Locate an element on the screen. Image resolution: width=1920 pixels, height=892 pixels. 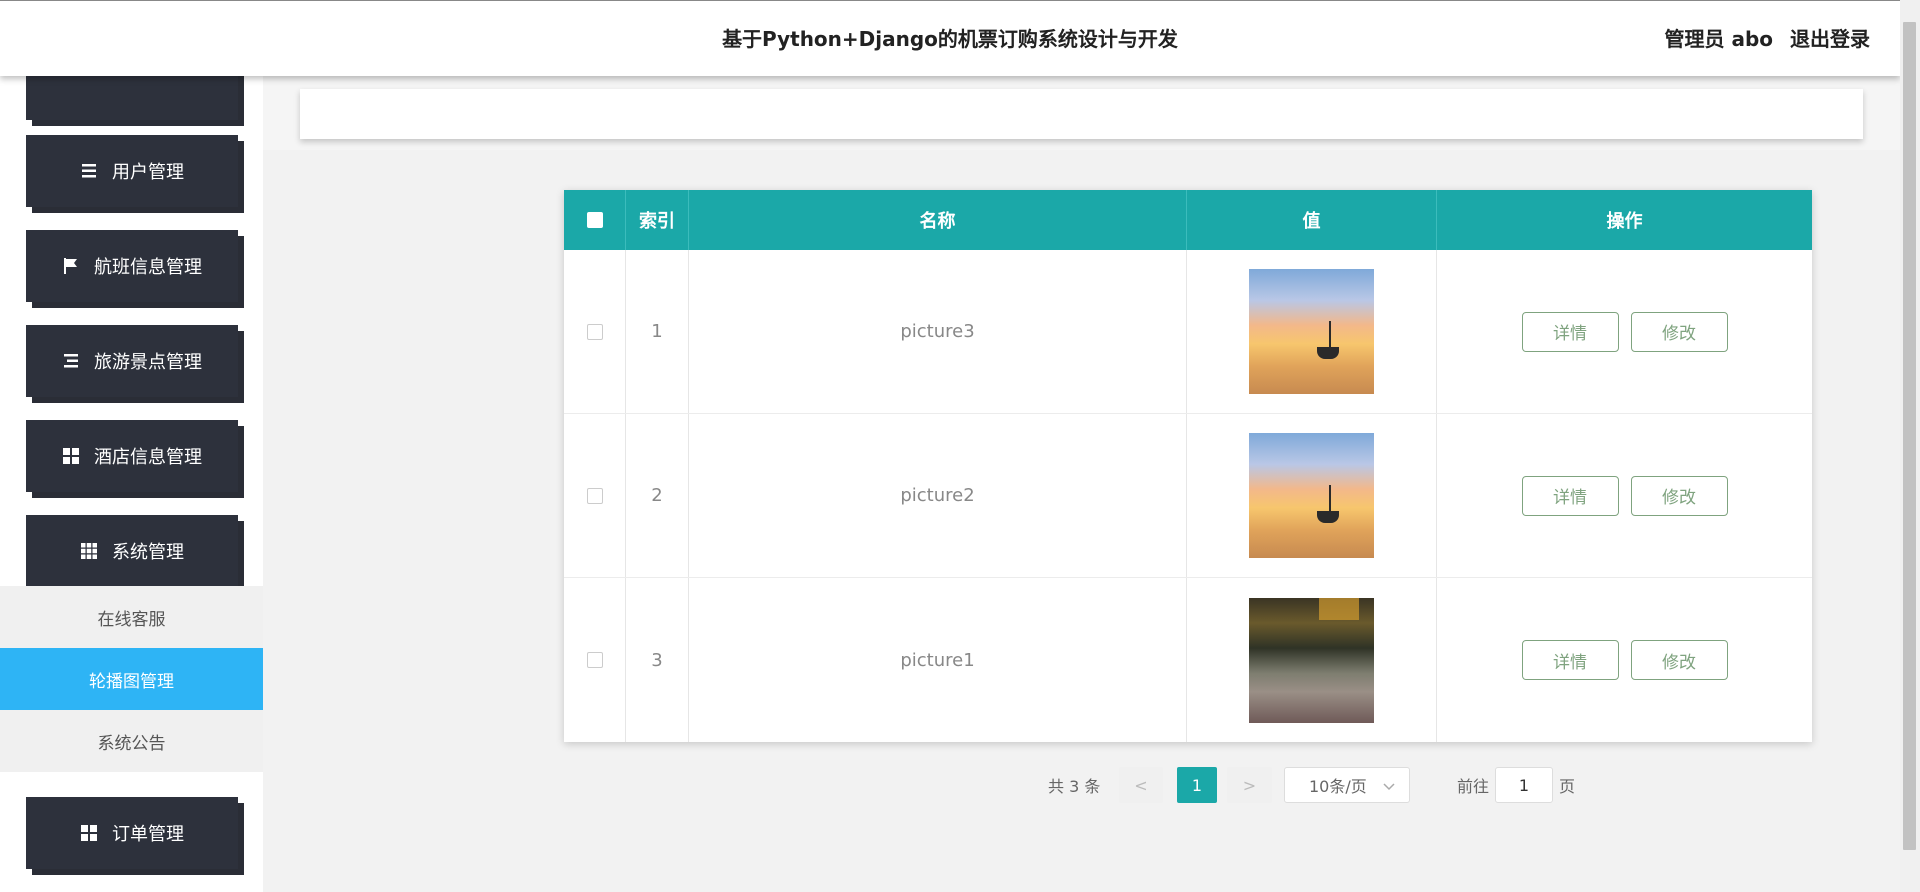
page-size-select: 10条/页 is located at coordinates (1347, 785).